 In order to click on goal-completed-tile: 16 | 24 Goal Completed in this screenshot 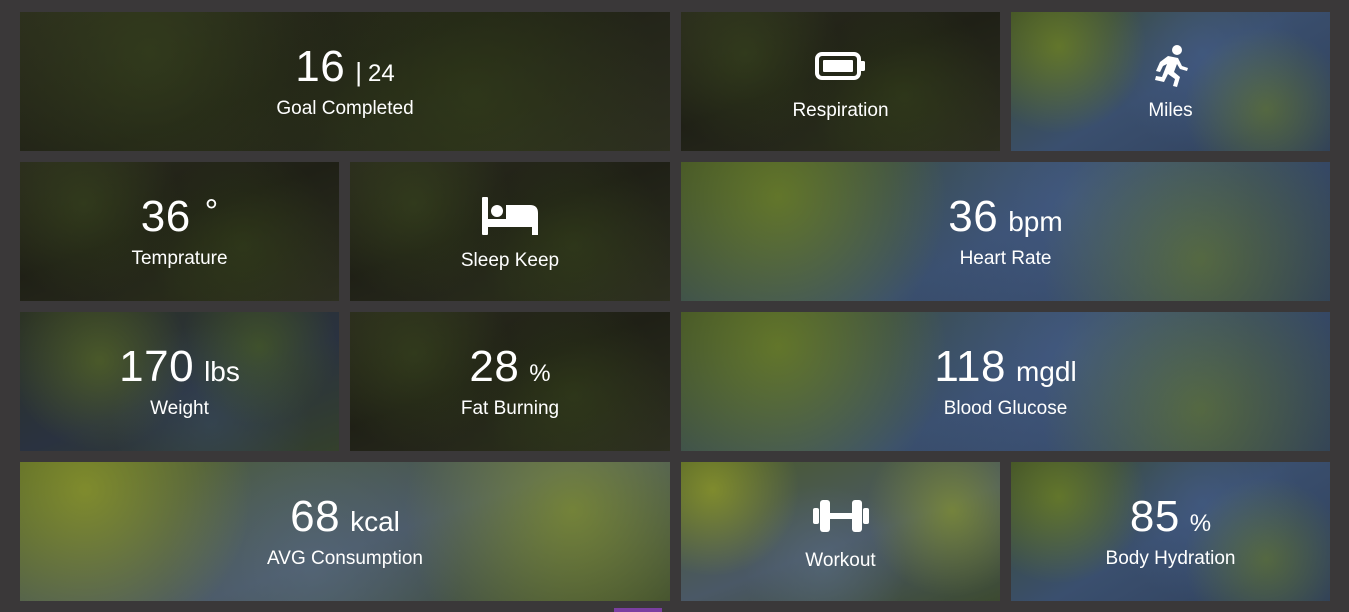, I will do `click(345, 81)`.